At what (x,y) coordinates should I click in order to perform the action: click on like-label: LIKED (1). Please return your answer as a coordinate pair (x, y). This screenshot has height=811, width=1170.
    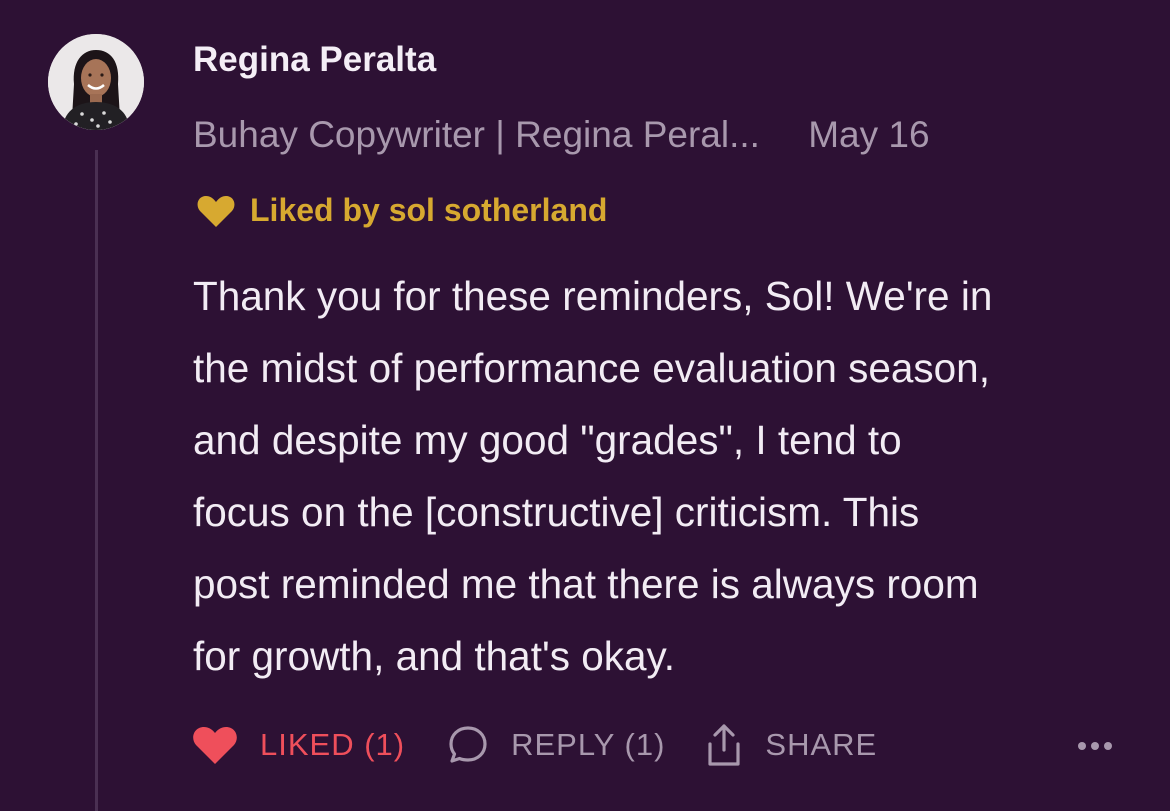
    Looking at the image, I should click on (333, 744).